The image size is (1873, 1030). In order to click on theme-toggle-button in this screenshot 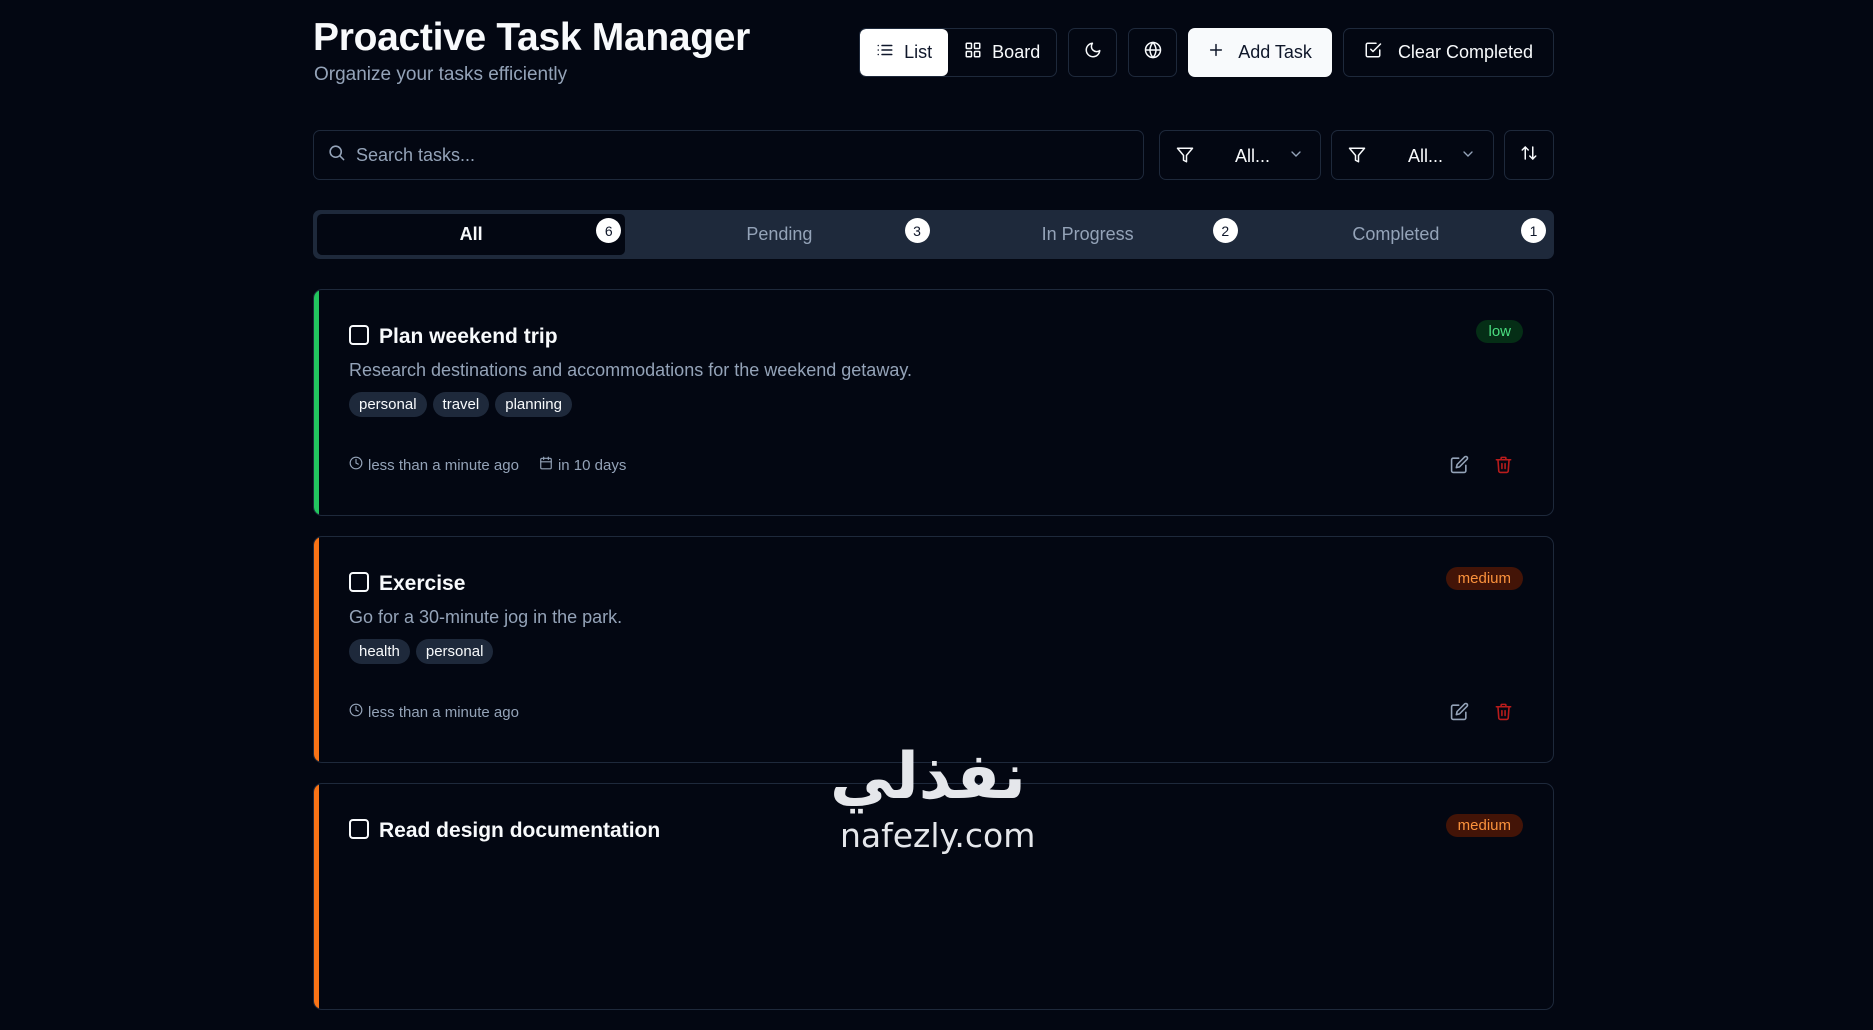, I will do `click(1093, 52)`.